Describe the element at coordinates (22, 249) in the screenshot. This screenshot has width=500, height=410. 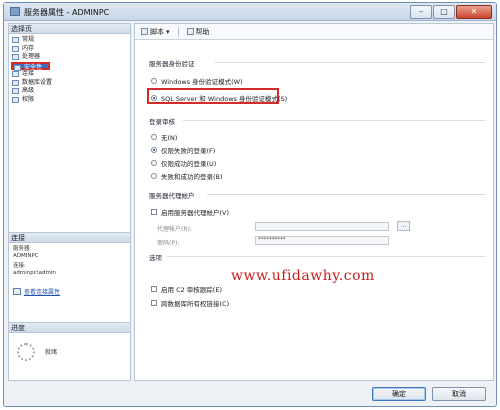
I see `server-label: 服务器:` at that location.